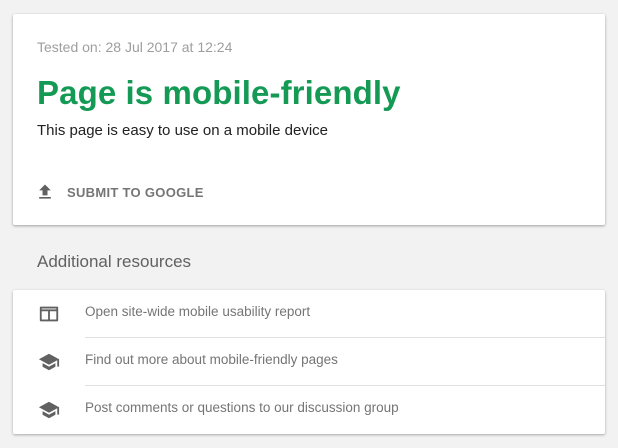 Image resolution: width=618 pixels, height=448 pixels. I want to click on tested-on-timestamp: Tested on: 28 Jul 2017 at 12:24, so click(135, 47).